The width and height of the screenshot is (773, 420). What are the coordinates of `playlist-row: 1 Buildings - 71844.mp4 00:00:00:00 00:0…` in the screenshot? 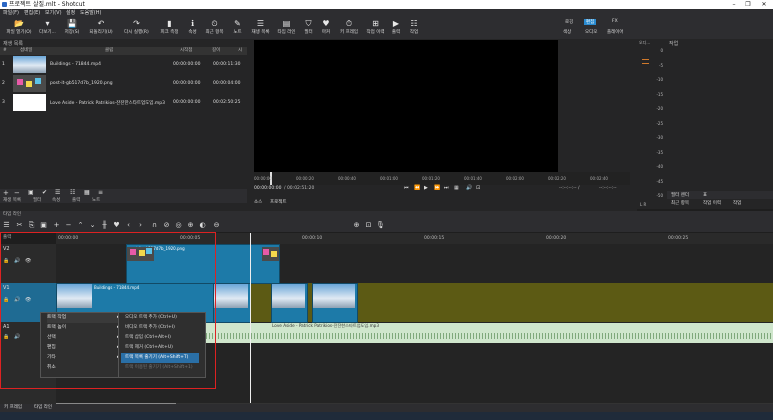 It's located at (123, 64).